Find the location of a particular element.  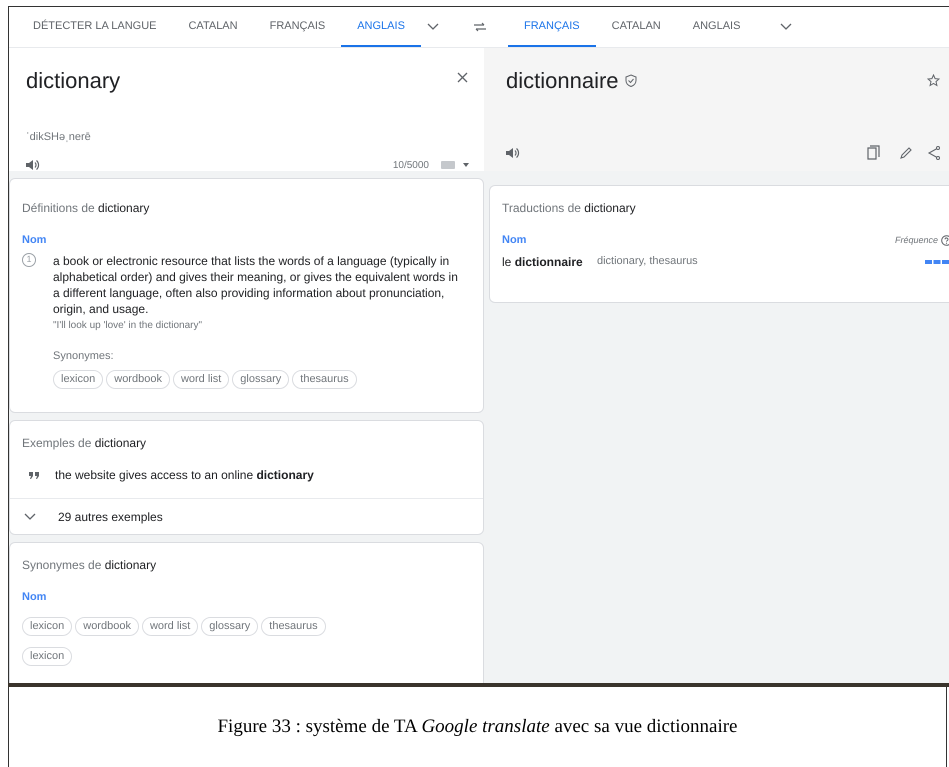

character-count: 10/5000 is located at coordinates (410, 165).